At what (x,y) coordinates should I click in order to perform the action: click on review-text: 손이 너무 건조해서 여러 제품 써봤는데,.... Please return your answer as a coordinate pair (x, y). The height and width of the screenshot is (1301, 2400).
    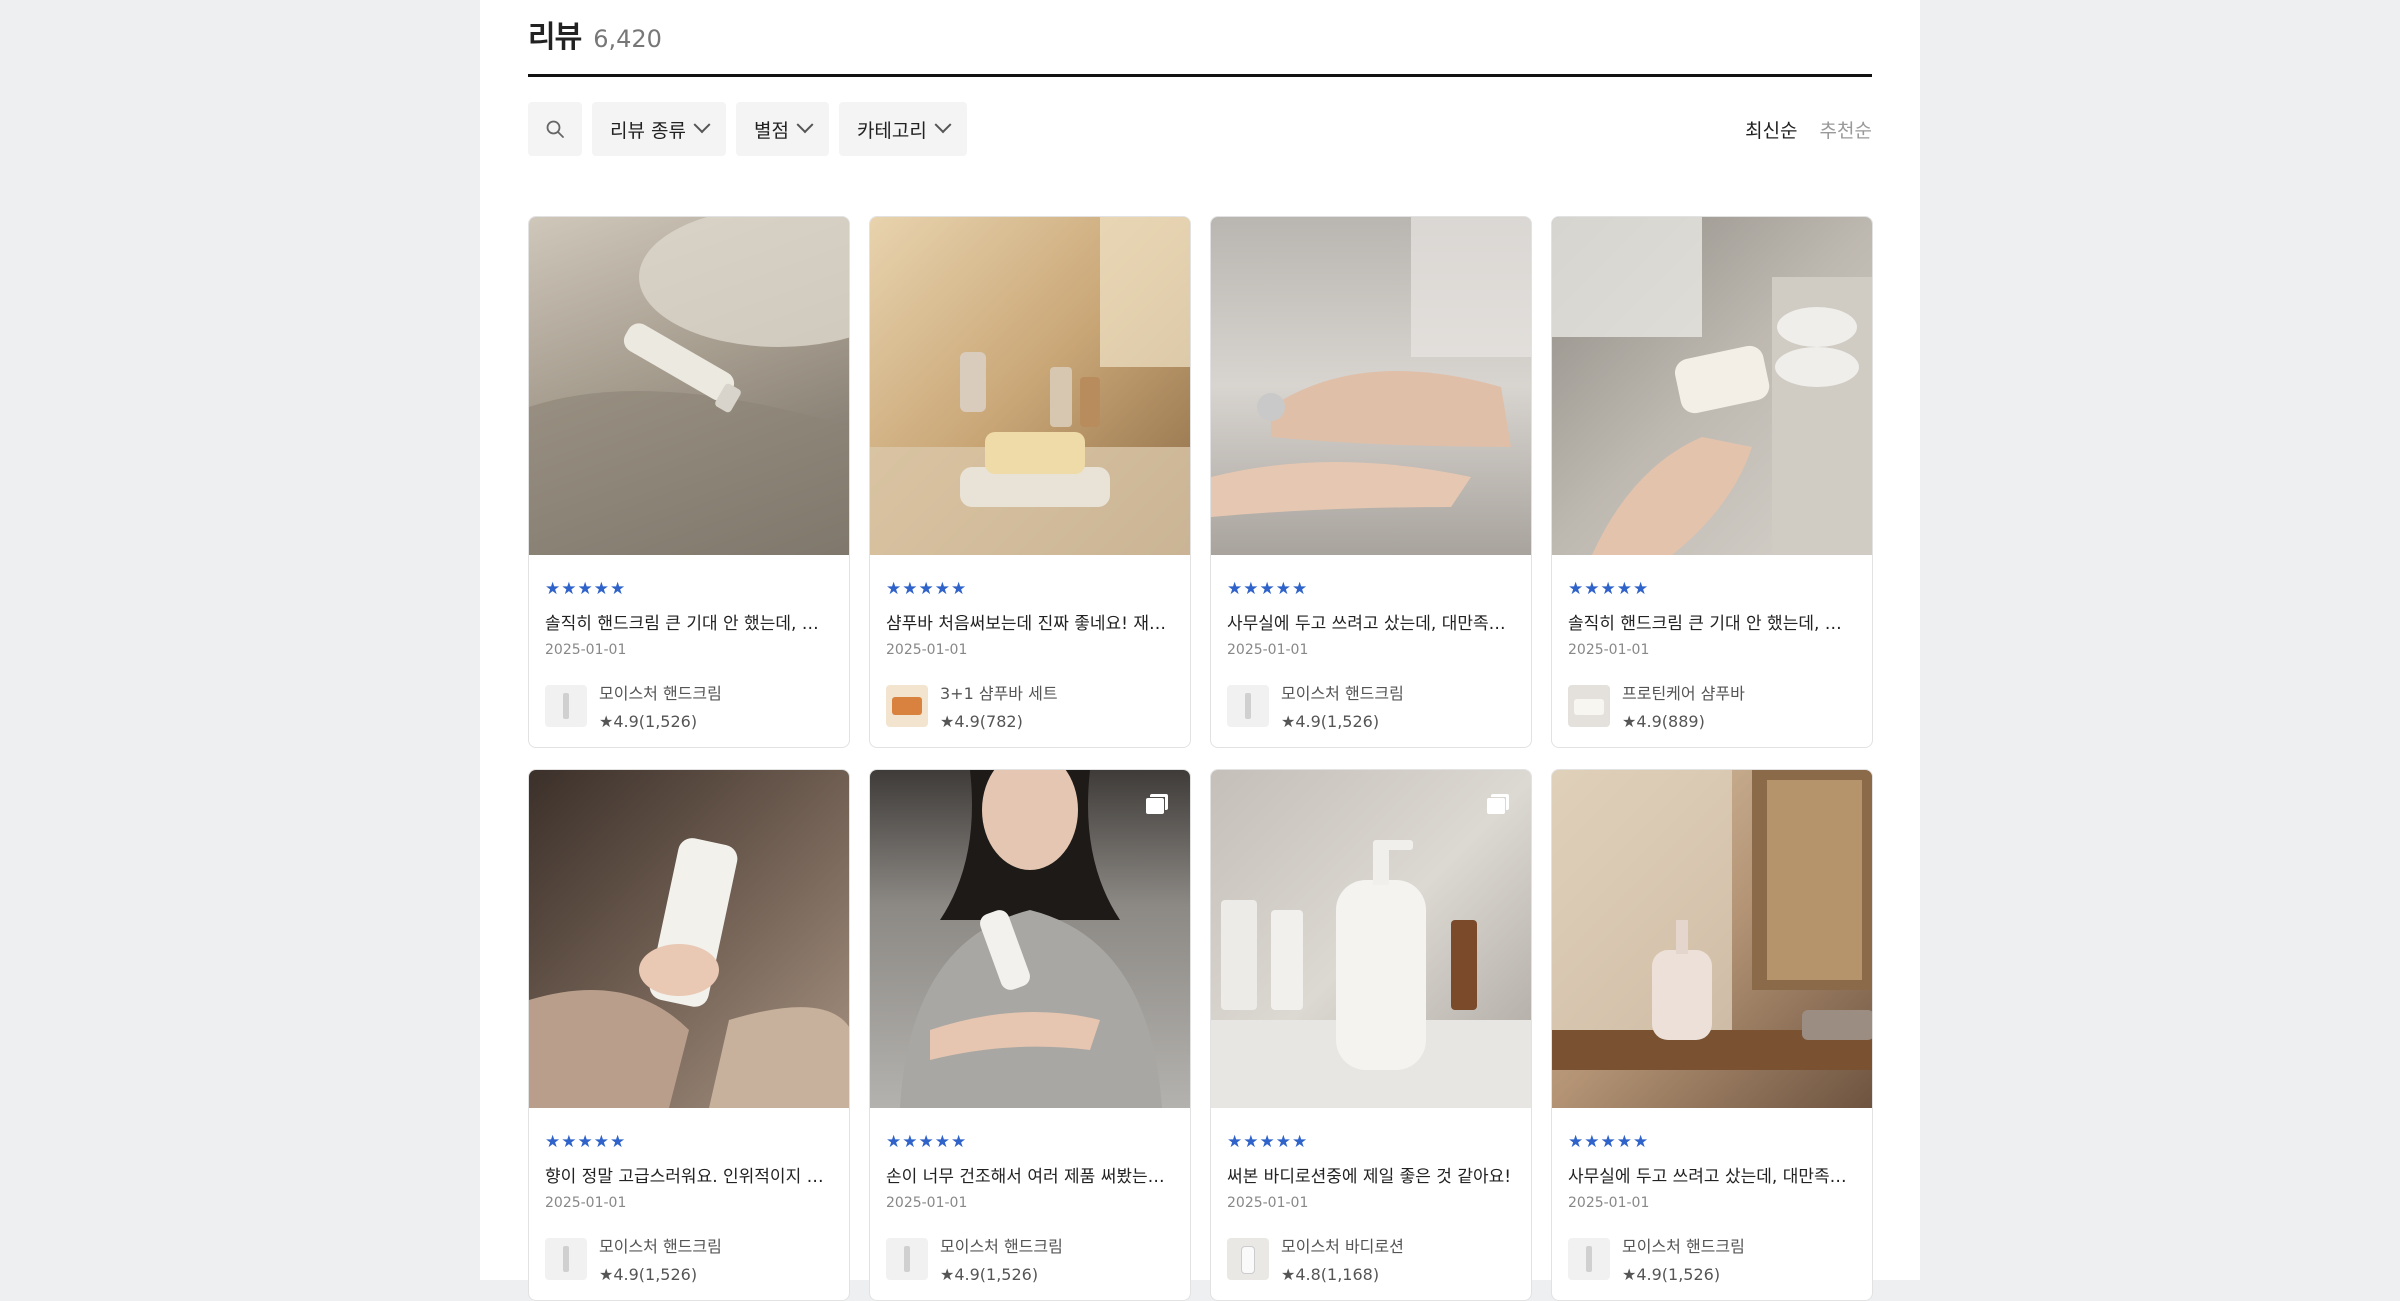
    Looking at the image, I should click on (1030, 1177).